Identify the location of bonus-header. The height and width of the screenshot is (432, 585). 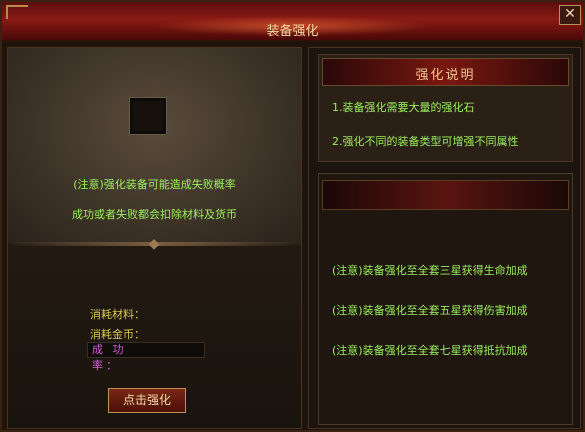
(445, 195).